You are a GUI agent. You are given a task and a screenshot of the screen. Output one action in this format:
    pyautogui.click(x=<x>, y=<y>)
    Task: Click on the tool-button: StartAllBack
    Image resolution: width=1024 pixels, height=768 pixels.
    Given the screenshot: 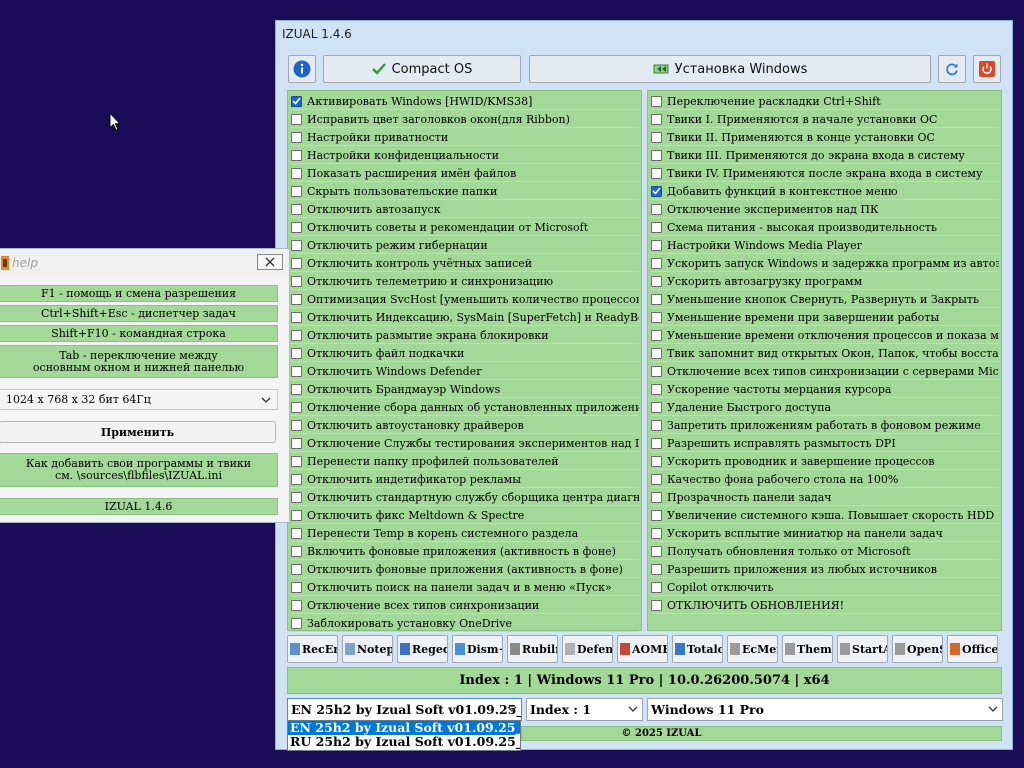 What is the action you would take?
    pyautogui.click(x=862, y=649)
    